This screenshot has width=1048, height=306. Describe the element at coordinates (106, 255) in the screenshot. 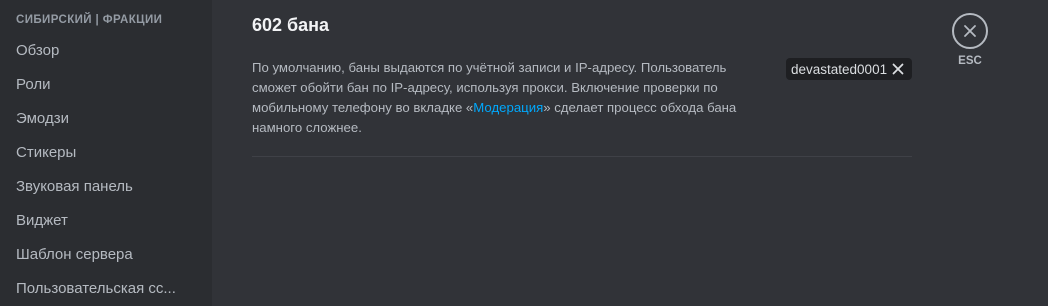

I see `sidebar-item-server-template: Шаблон сервера` at that location.